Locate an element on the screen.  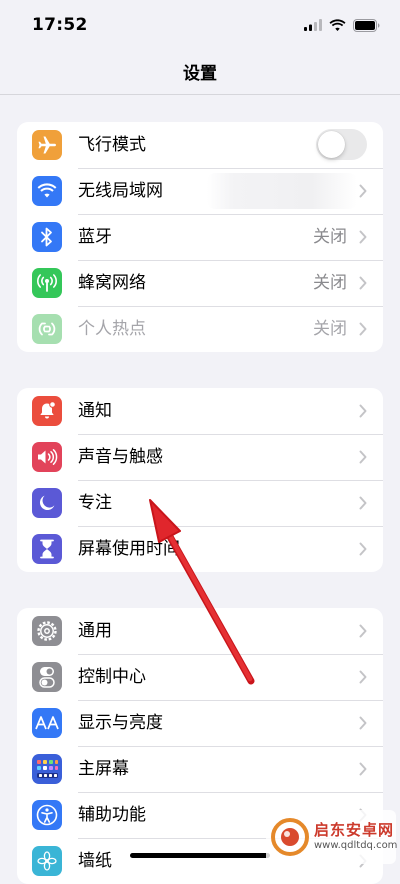
settings-row-label: 屏幕使用时间 is located at coordinates (129, 549).